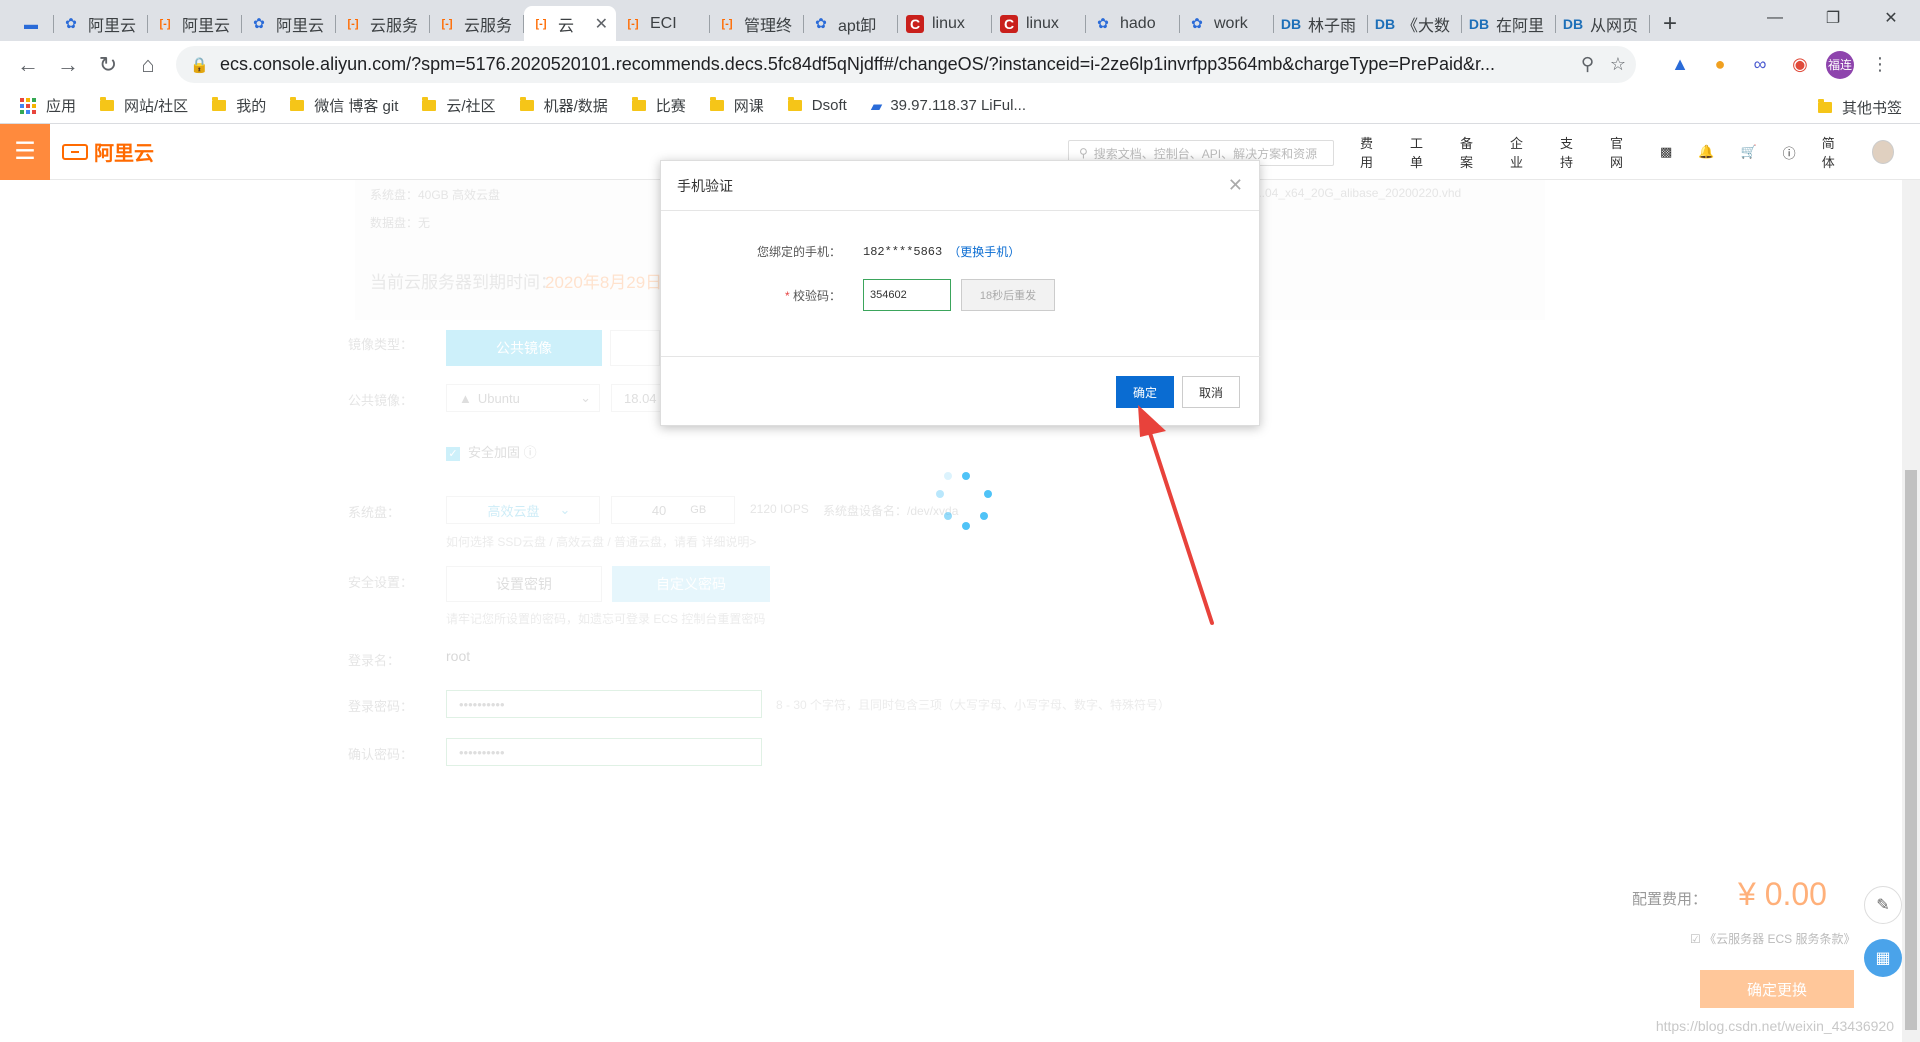  Describe the element at coordinates (1415, 23) in the screenshot. I see `tab: DB 《大数` at that location.